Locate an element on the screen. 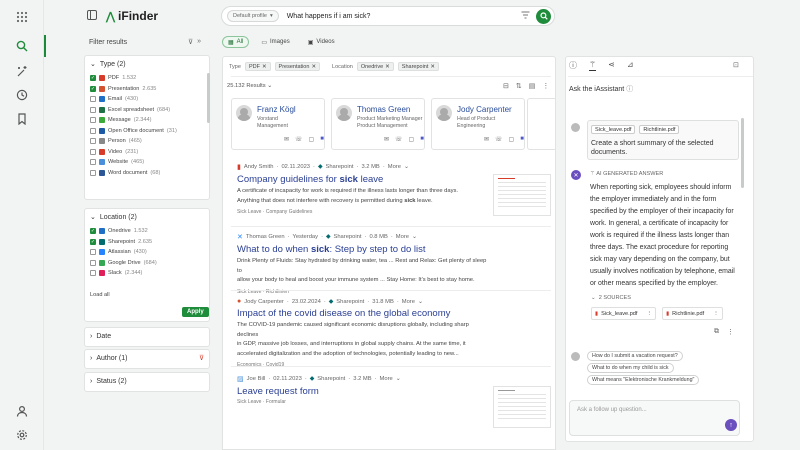  attached-file-chip: Sick_leave.pdf is located at coordinates (613, 129).